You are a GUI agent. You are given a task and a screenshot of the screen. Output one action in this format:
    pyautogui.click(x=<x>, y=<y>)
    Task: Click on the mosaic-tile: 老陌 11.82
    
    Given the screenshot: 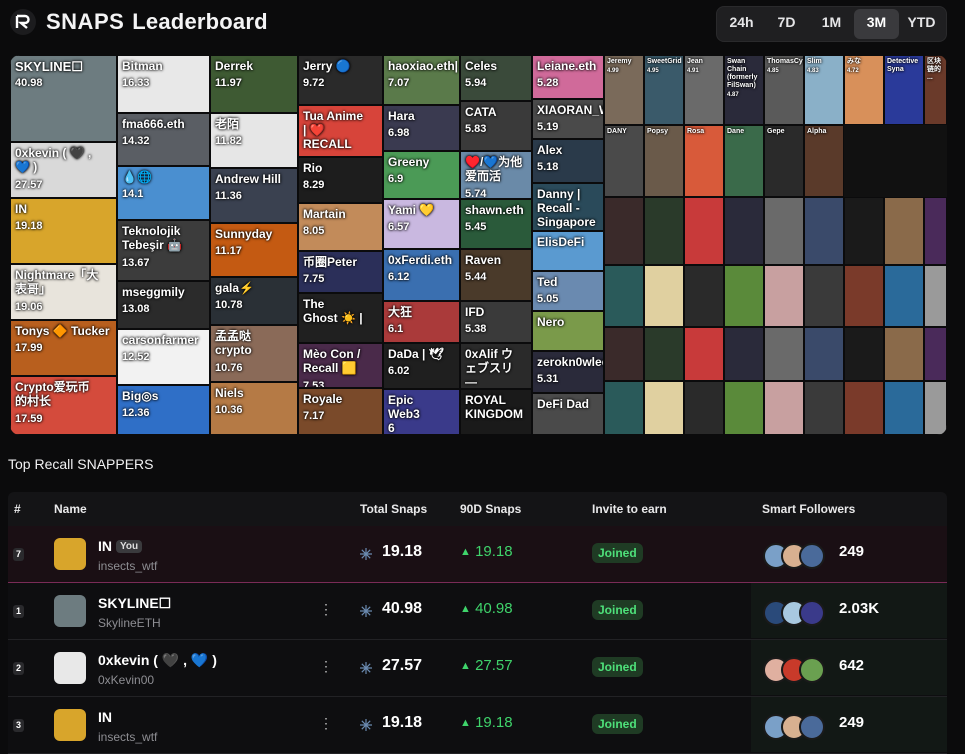 What is the action you would take?
    pyautogui.click(x=254, y=140)
    